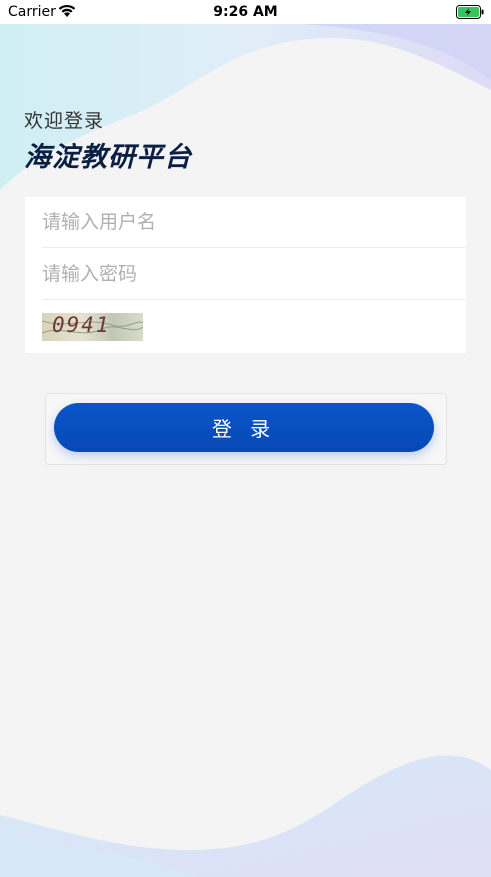 The width and height of the screenshot is (491, 877). What do you see at coordinates (244, 427) in the screenshot?
I see `login-button: 登 录` at bounding box center [244, 427].